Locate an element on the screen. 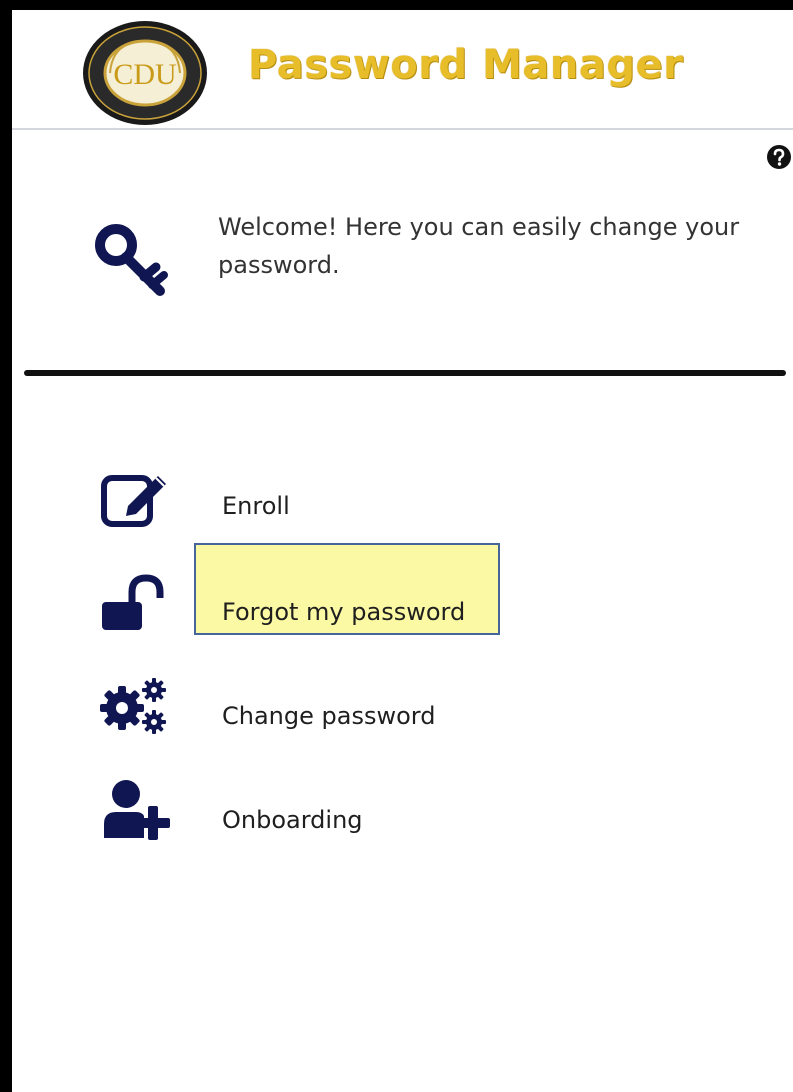 This screenshot has height=1092, width=793. section-divider is located at coordinates (405, 373).